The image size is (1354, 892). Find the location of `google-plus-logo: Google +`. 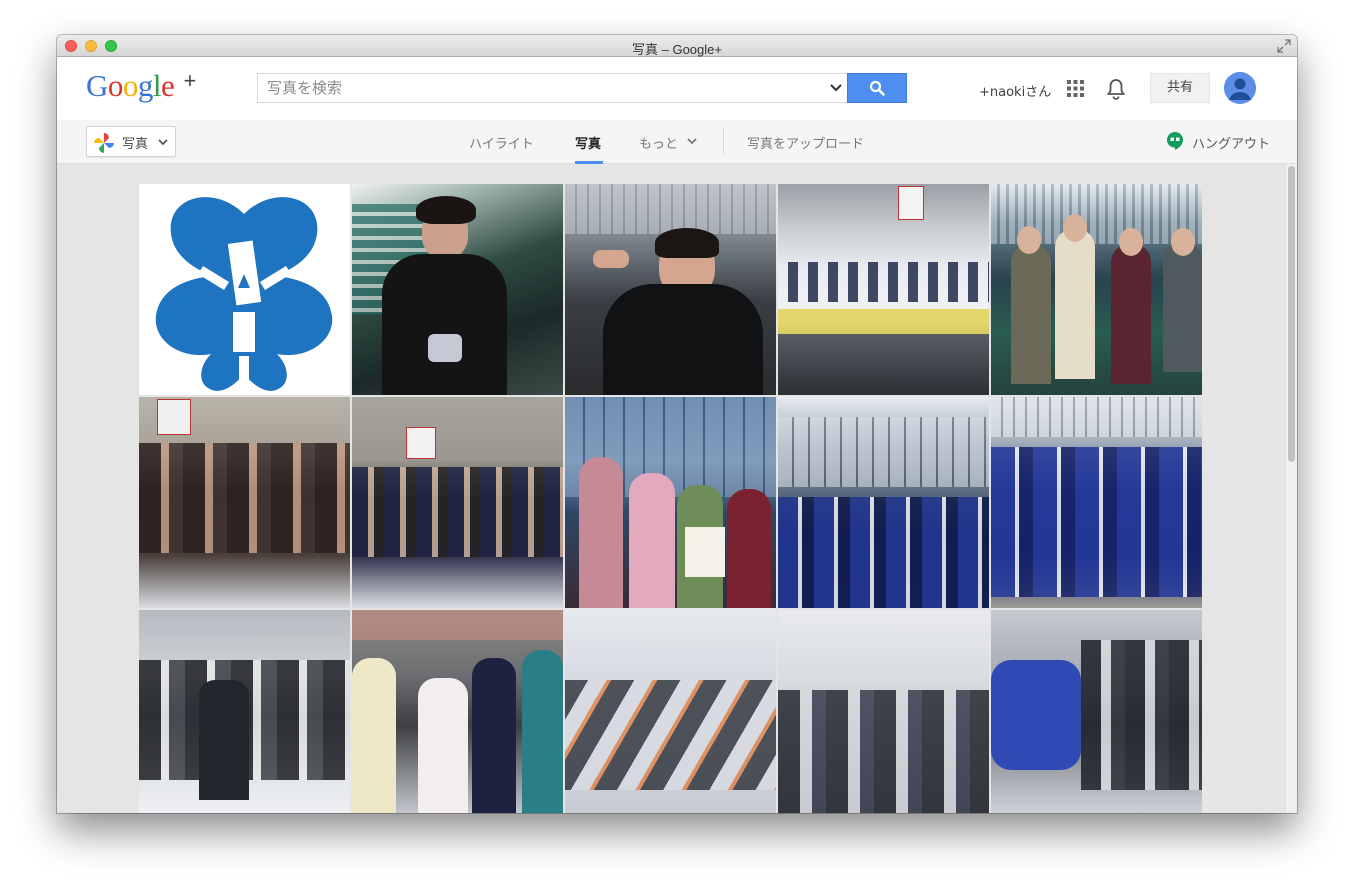

google-plus-logo: Google + is located at coordinates (141, 86).